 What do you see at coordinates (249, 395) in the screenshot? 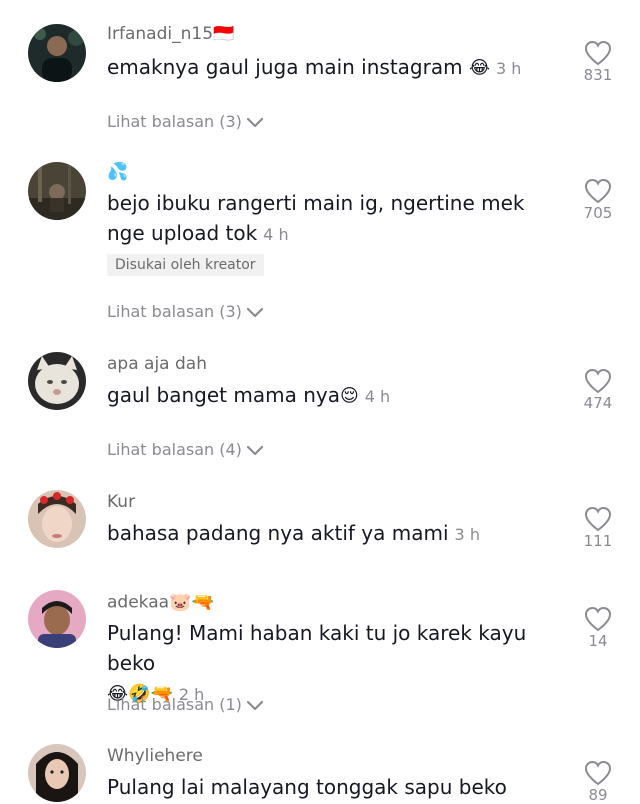
I see `comment-text: gaul banget mama nya😌 4 h` at bounding box center [249, 395].